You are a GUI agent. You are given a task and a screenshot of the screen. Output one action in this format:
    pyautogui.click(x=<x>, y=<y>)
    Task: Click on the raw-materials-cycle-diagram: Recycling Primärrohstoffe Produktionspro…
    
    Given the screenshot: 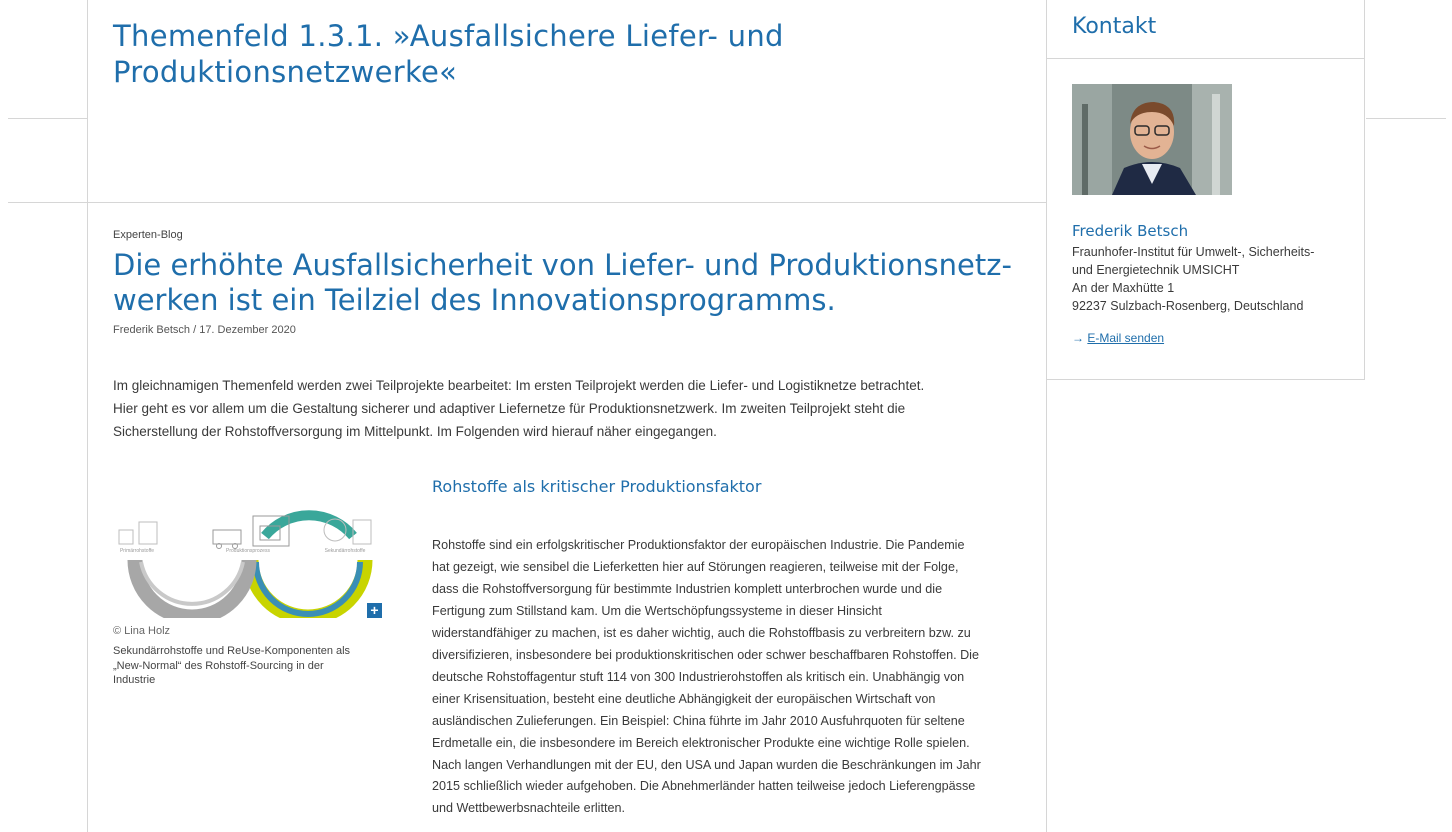 What is the action you would take?
    pyautogui.click(x=248, y=548)
    